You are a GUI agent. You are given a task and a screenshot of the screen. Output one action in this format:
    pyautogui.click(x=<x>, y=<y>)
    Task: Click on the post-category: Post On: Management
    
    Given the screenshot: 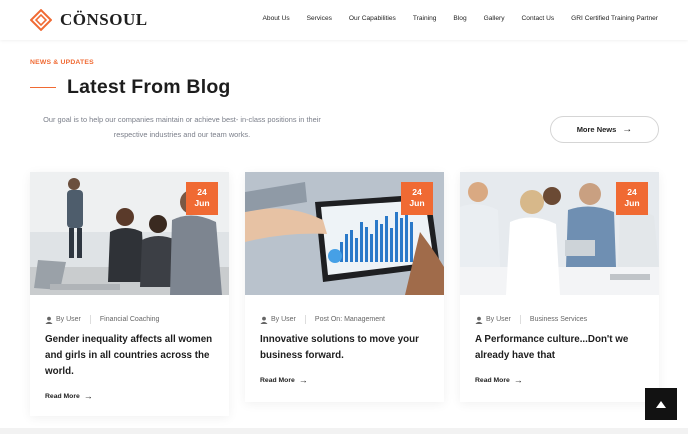 What is the action you would take?
    pyautogui.click(x=350, y=319)
    